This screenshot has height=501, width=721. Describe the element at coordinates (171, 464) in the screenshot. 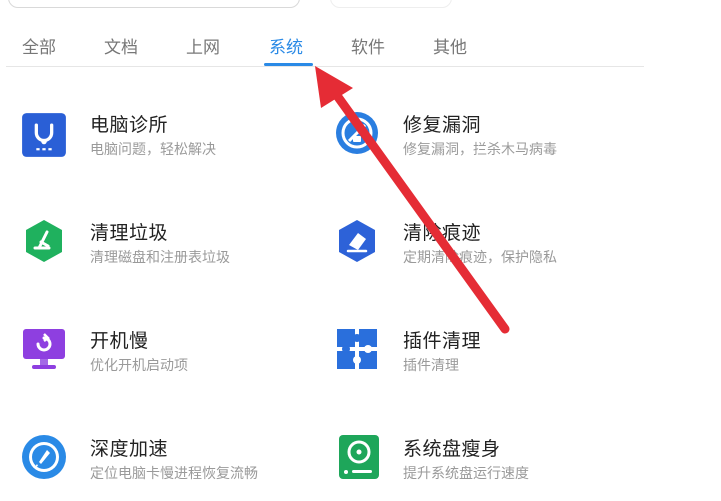

I see `tool-deep-acceleration: 深度加速 定位电脑卡慢进程恢复流畅` at that location.